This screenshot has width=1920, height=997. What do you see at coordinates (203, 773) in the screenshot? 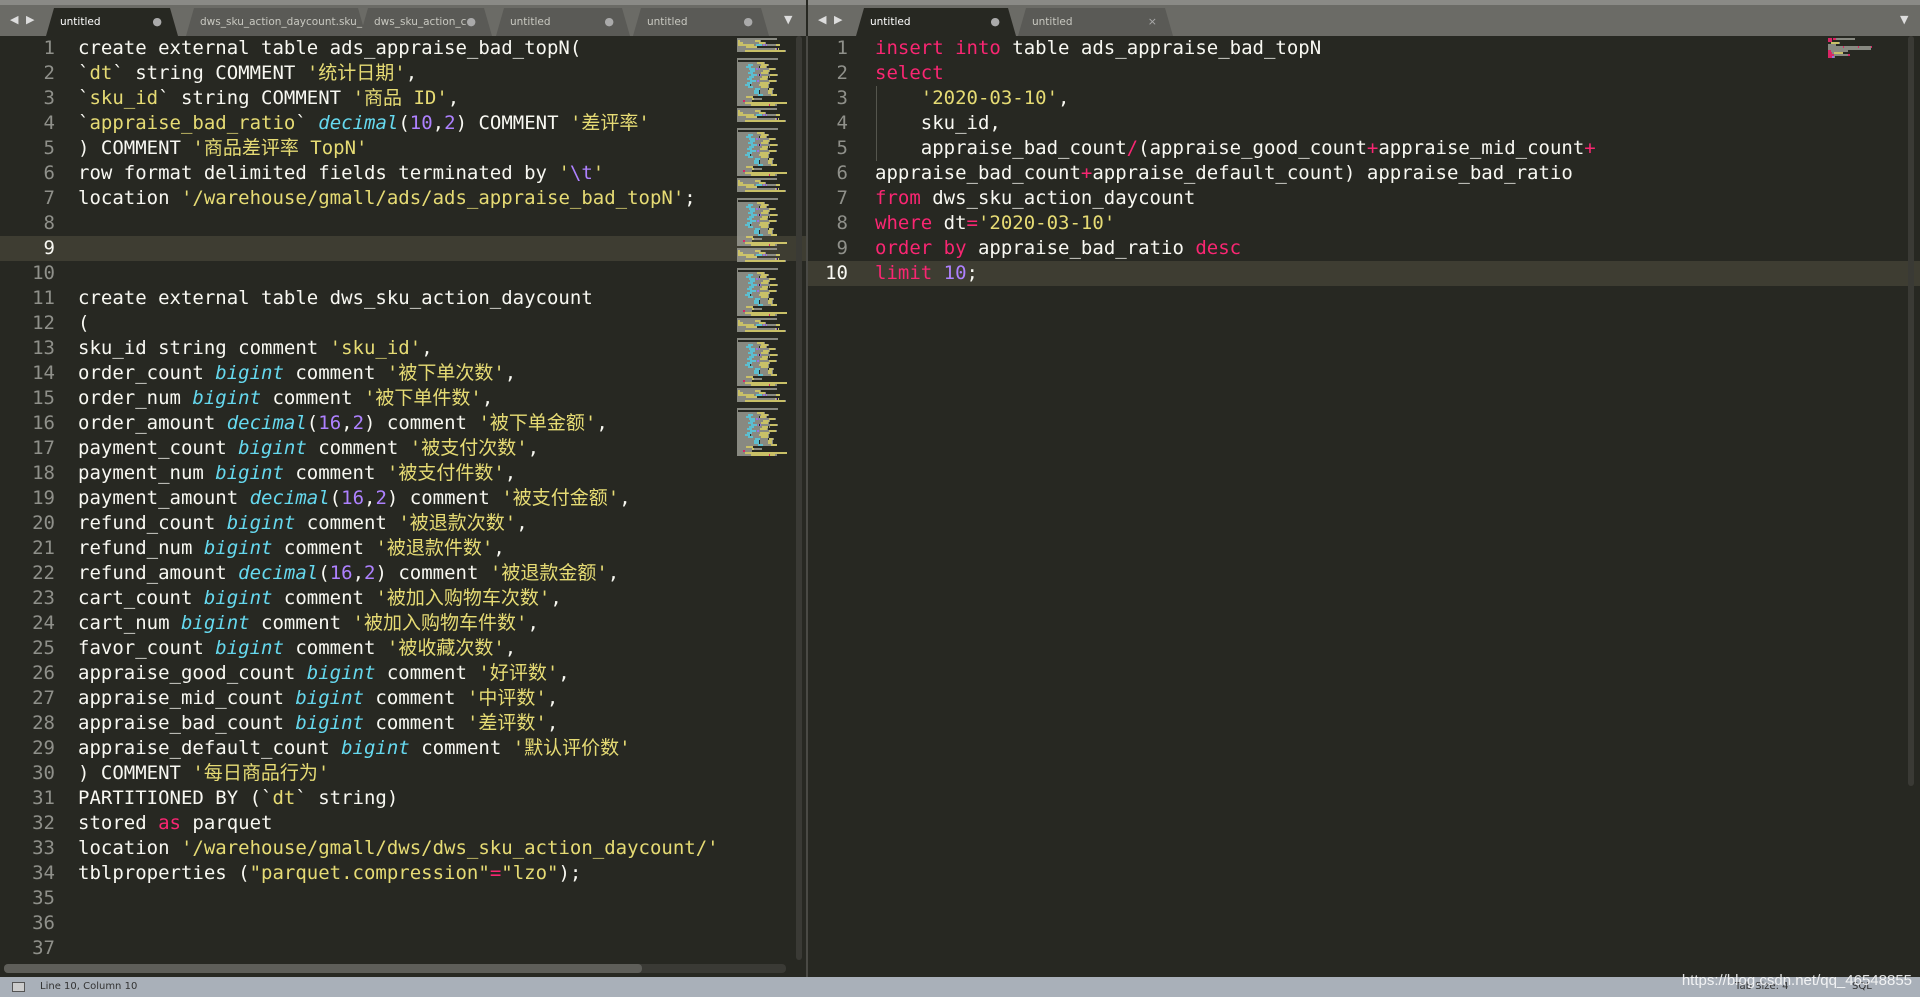
I see `code-text: ) COMMENT '每日商品行为'` at bounding box center [203, 773].